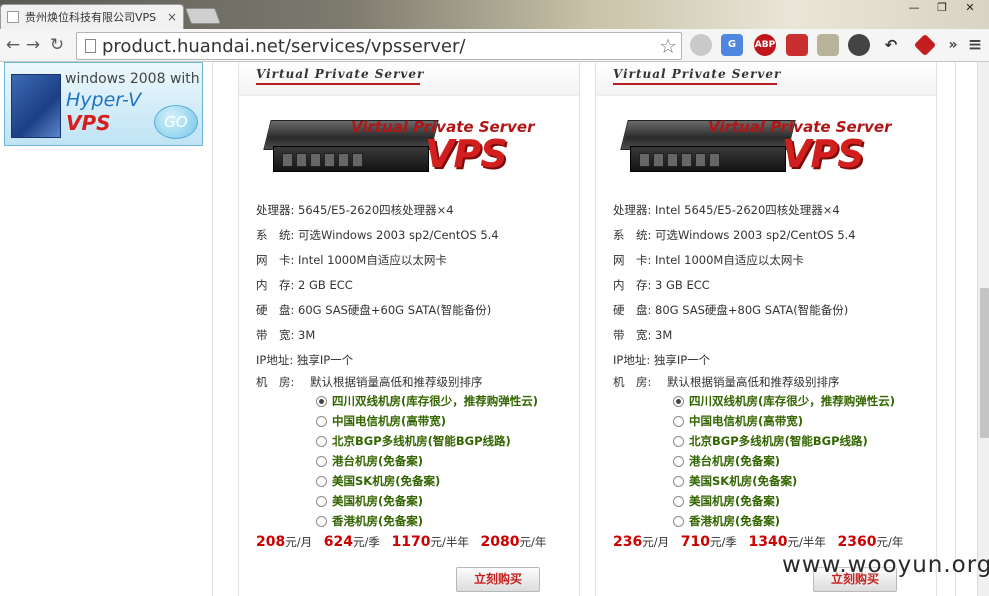 The height and width of the screenshot is (596, 989). I want to click on spec-disk: 硬 盘: 60G SAS硬盘+60G SATA(智能备份), so click(374, 310).